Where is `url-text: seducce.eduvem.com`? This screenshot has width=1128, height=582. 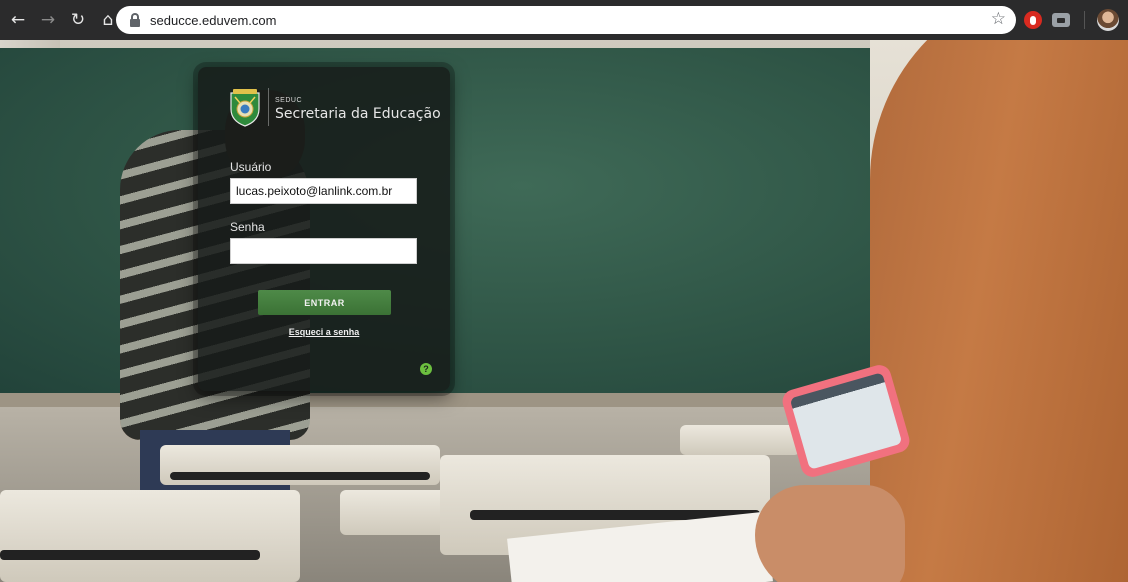
url-text: seducce.eduvem.com is located at coordinates (213, 20).